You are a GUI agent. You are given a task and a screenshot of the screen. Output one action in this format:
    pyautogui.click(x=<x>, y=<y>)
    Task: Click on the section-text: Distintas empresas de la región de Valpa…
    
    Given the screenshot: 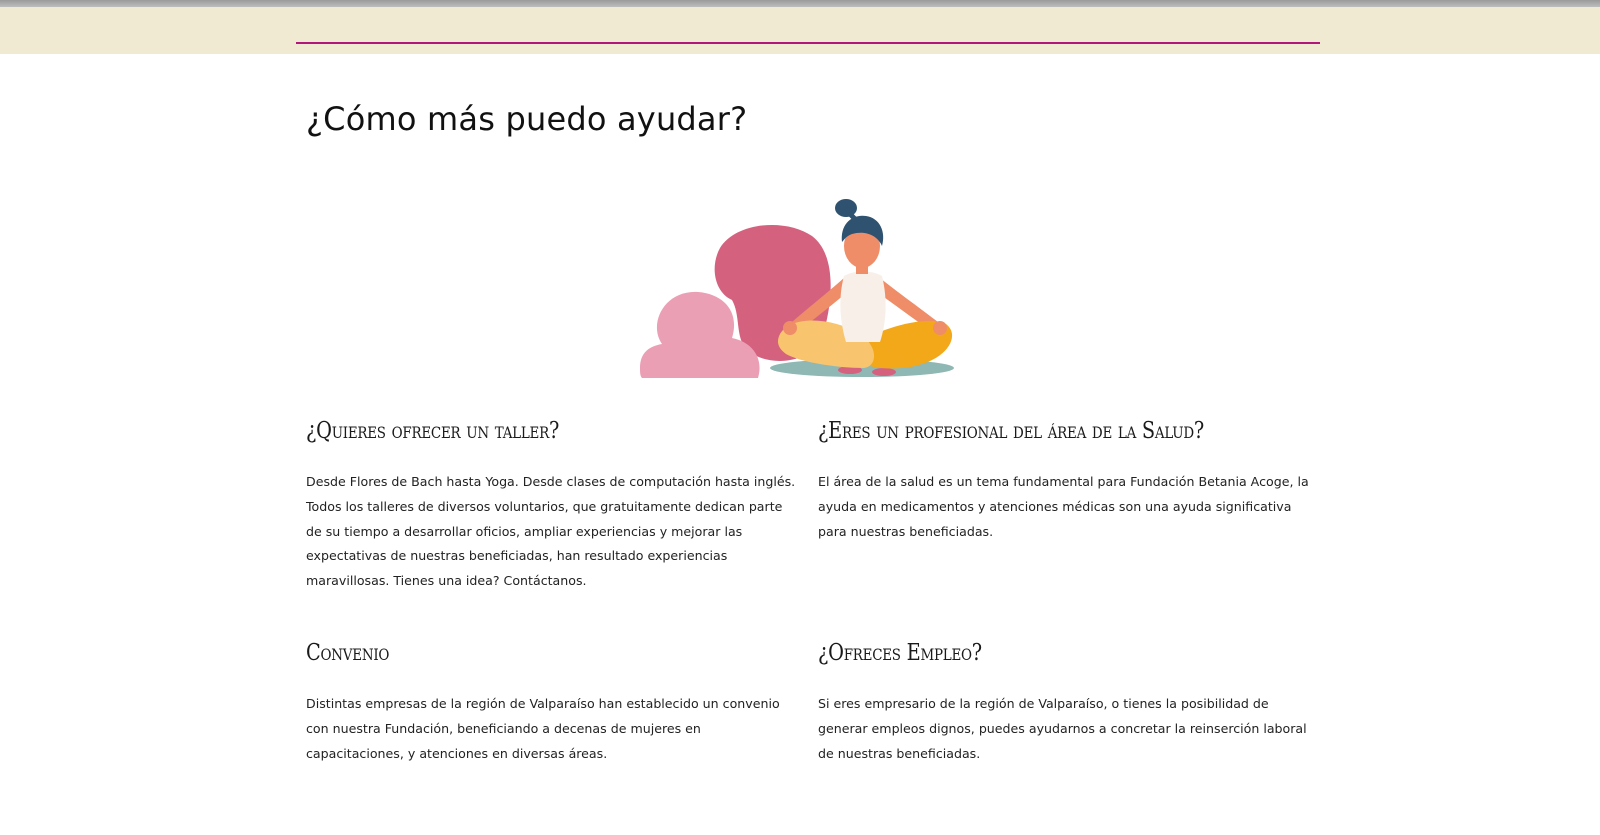 What is the action you would take?
    pyautogui.click(x=543, y=728)
    